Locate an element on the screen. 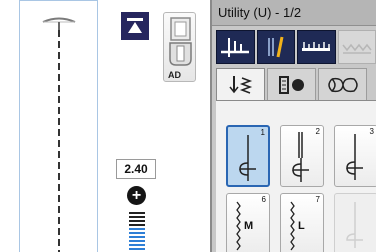  width-scale-icon is located at coordinates (137, 232).